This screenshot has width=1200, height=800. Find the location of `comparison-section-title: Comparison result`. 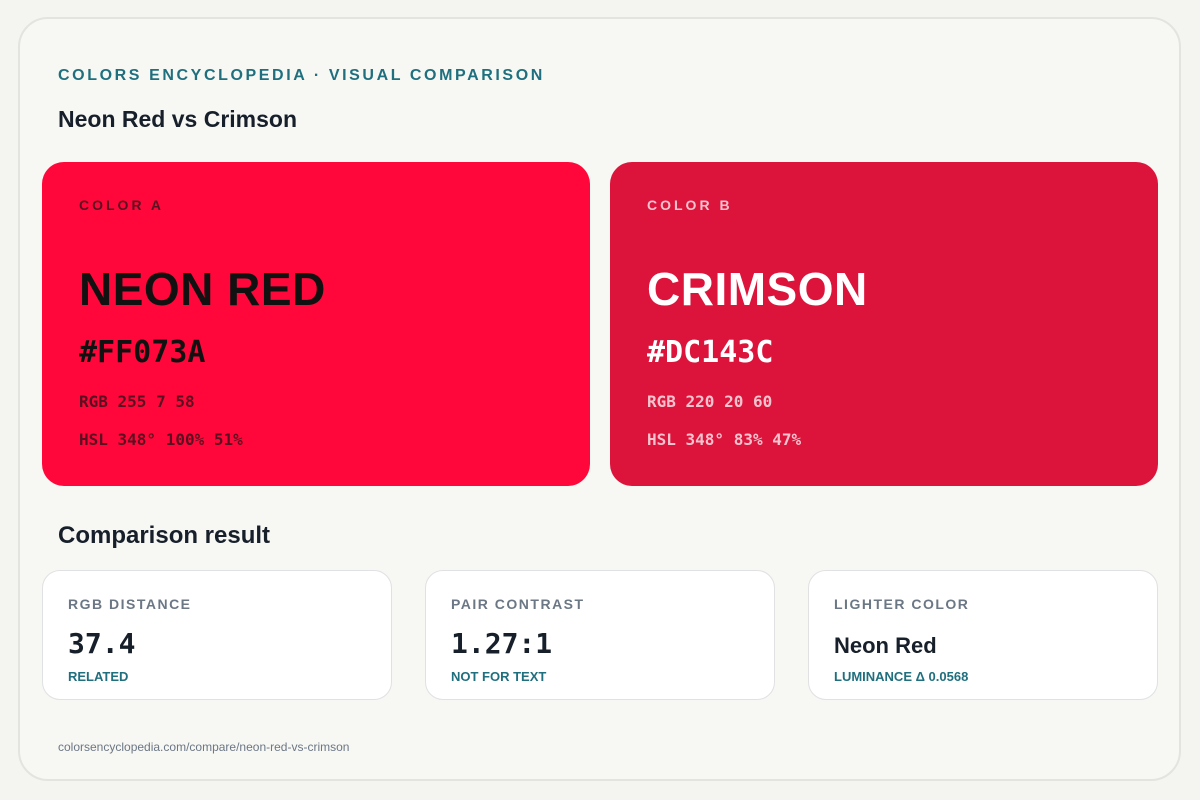

comparison-section-title: Comparison result is located at coordinates (164, 535).